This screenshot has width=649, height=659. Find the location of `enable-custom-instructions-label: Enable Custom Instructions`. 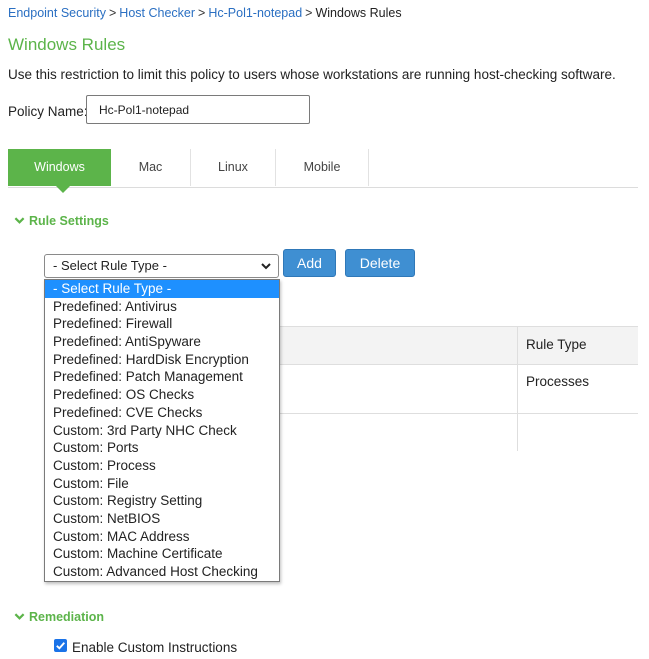

enable-custom-instructions-label: Enable Custom Instructions is located at coordinates (155, 647).